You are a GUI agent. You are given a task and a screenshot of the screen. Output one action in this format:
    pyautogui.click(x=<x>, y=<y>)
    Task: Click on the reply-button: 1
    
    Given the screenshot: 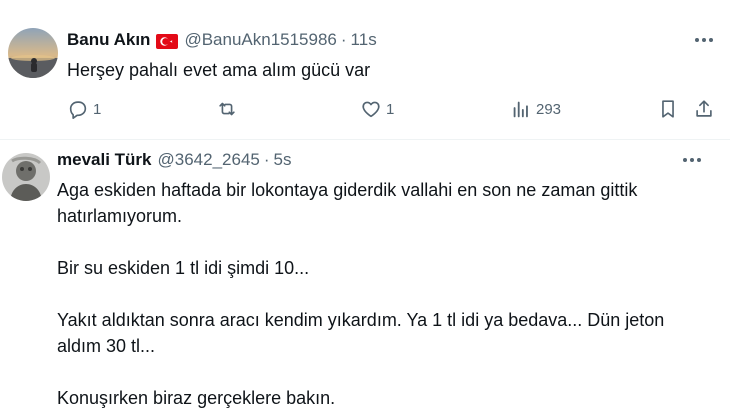 What is the action you would take?
    pyautogui.click(x=84, y=109)
    